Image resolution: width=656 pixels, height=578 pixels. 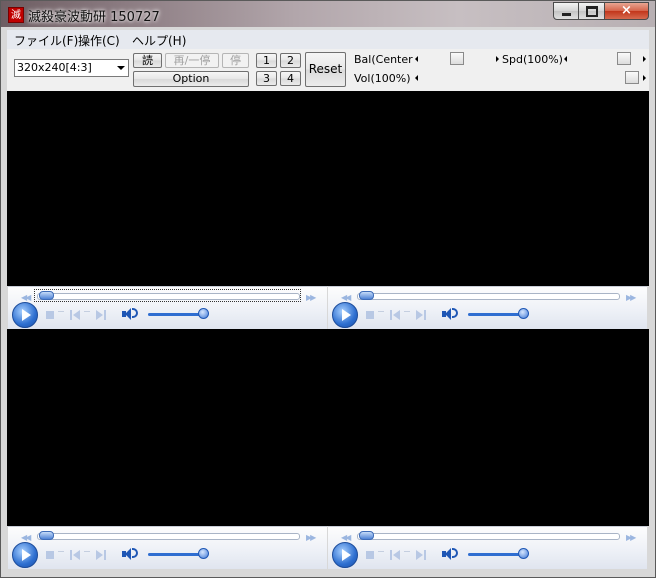 What do you see at coordinates (266, 78) in the screenshot?
I see `screen-3-button: 3` at bounding box center [266, 78].